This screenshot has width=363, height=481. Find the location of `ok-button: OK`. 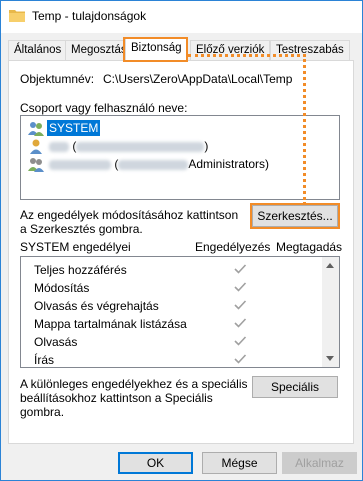

ok-button: OK is located at coordinates (155, 463).